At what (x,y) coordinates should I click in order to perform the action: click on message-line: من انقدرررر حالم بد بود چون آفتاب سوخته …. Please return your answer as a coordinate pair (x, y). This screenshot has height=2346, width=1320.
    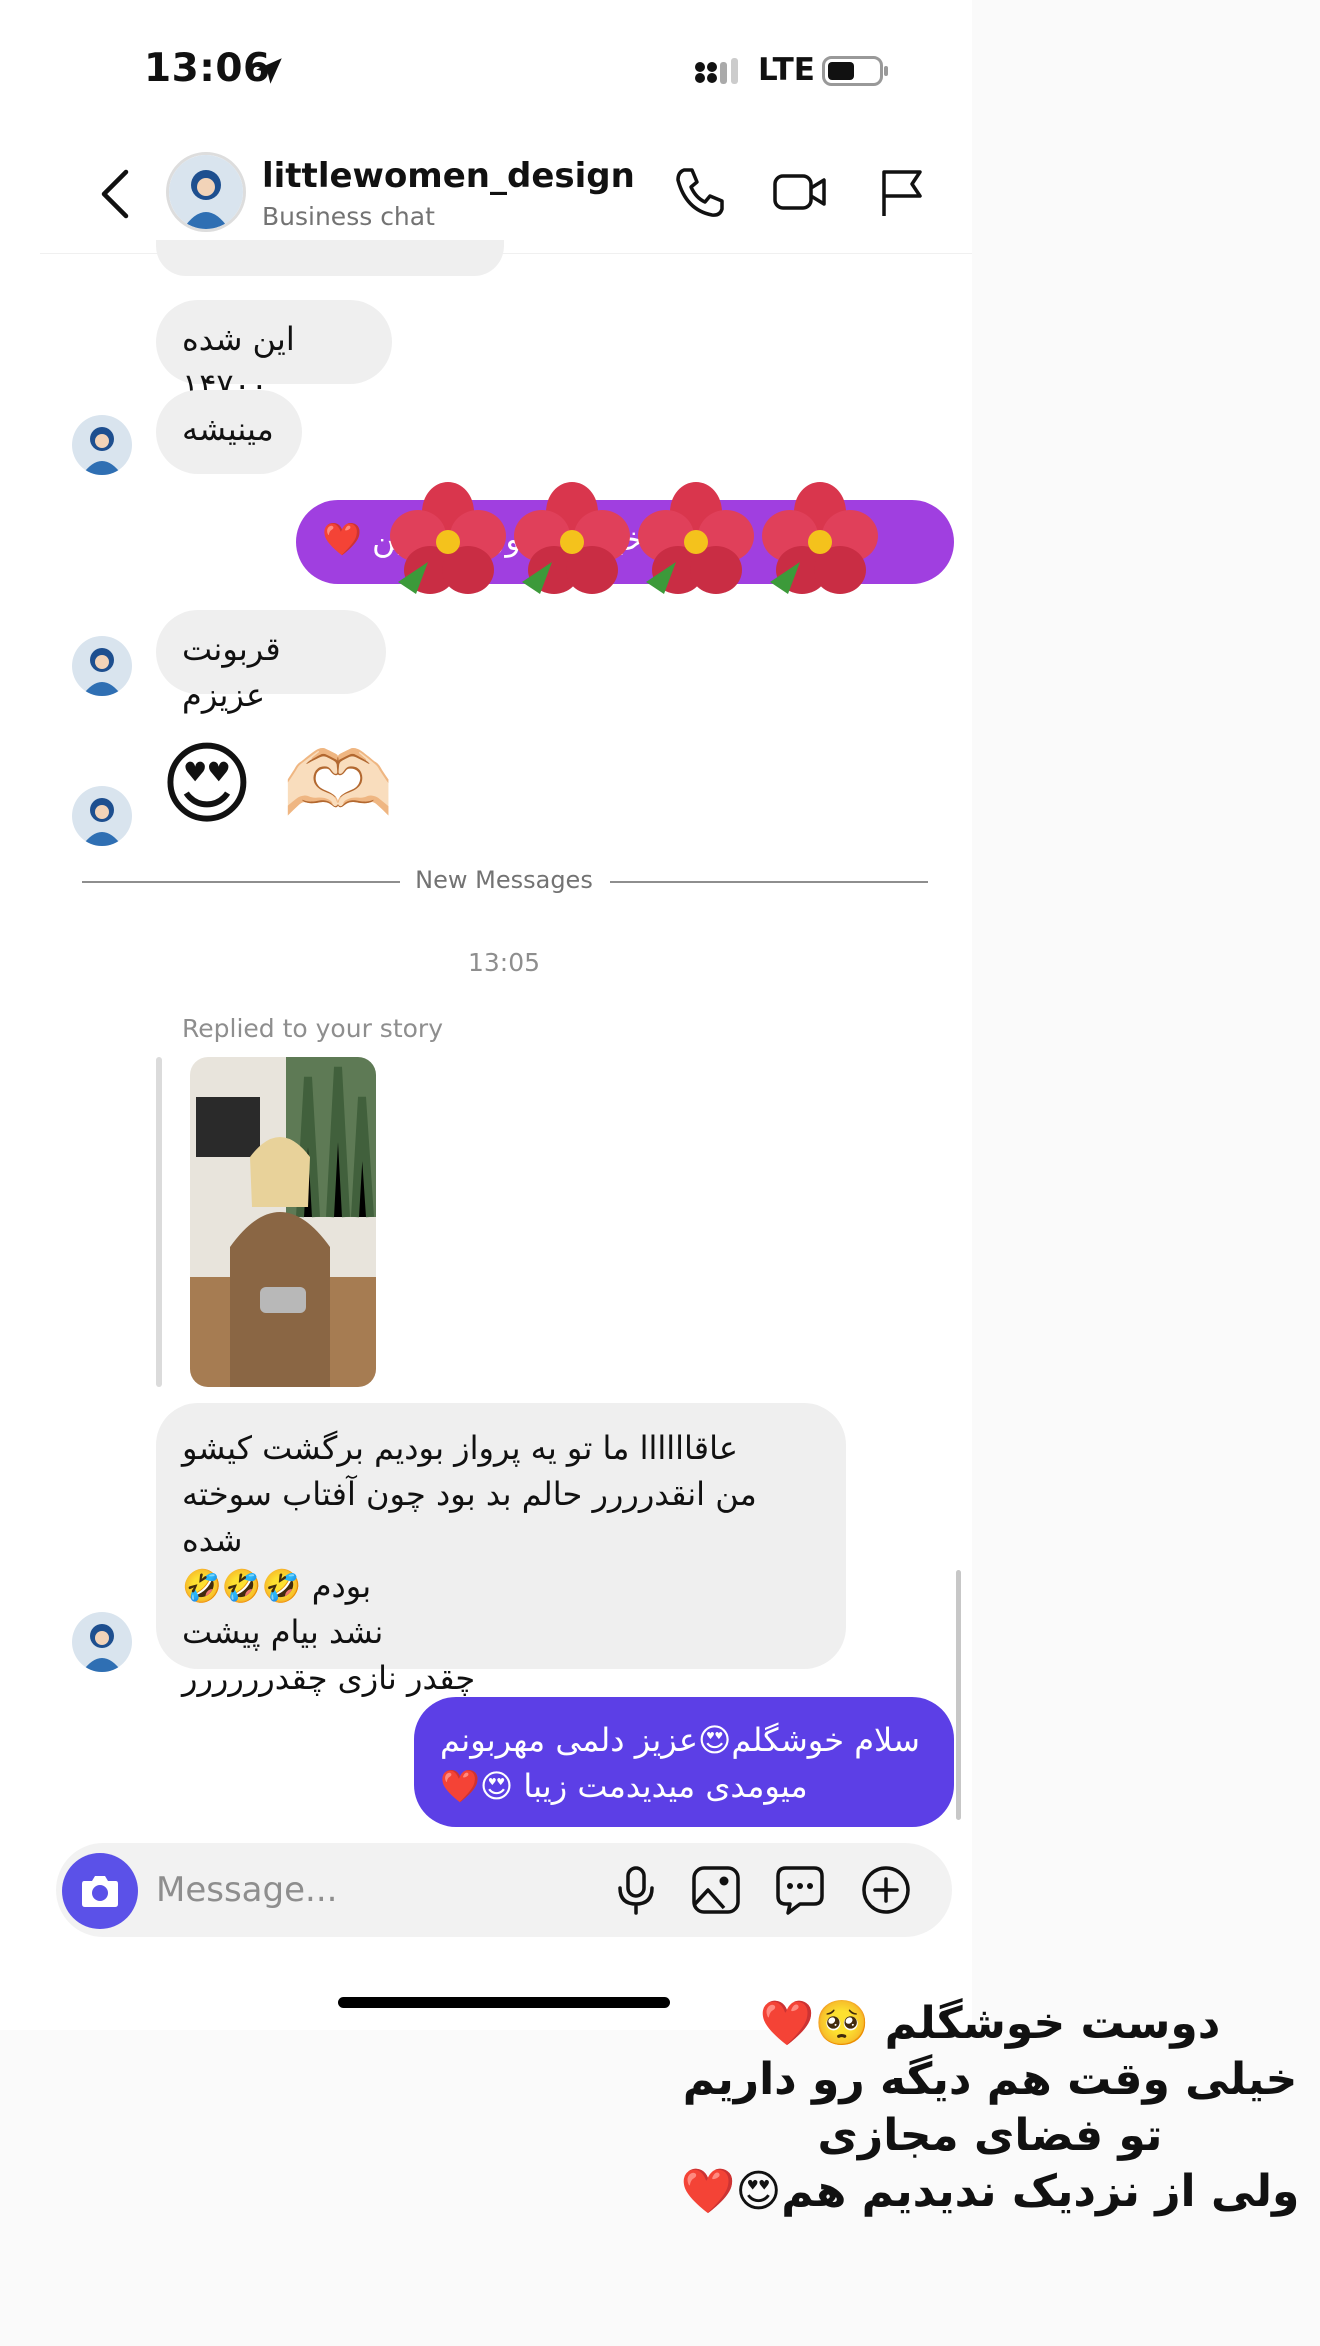
    Looking at the image, I should click on (469, 1517).